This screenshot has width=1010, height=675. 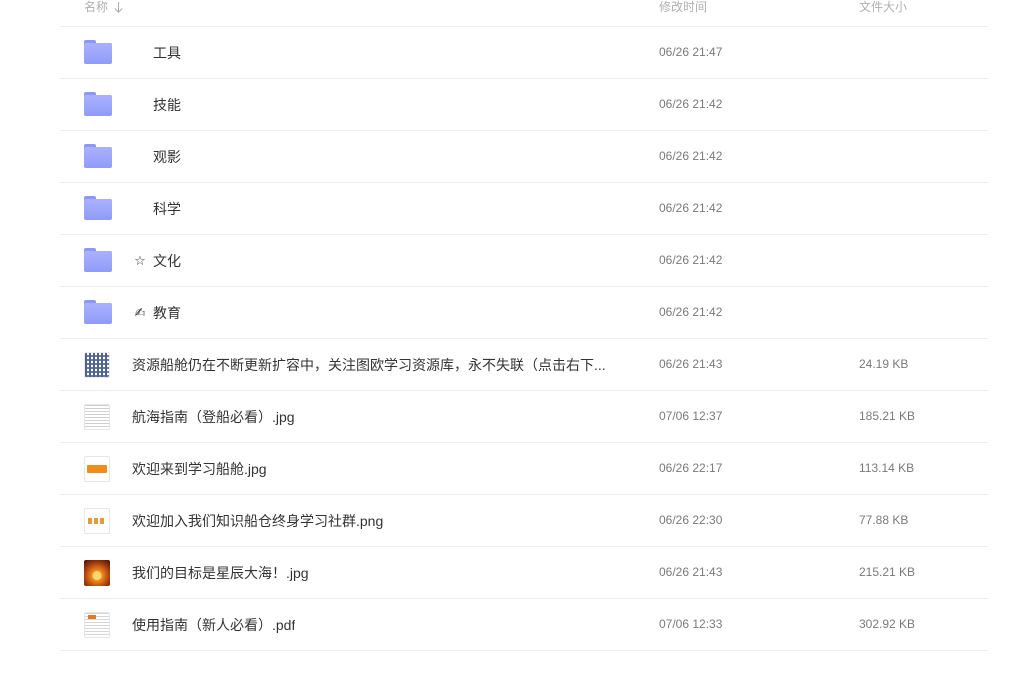 What do you see at coordinates (167, 156) in the screenshot?
I see `item-name-text: 观影` at bounding box center [167, 156].